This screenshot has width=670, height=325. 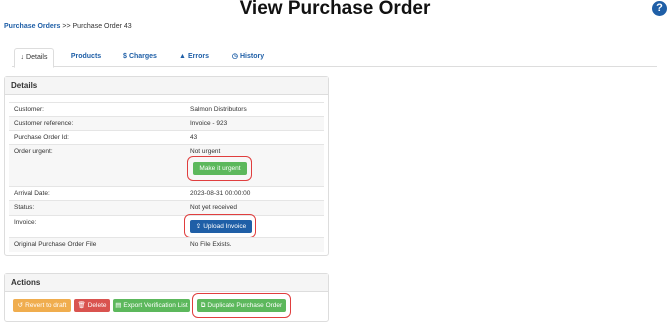 What do you see at coordinates (166, 283) in the screenshot?
I see `actions-heading: Actions` at bounding box center [166, 283].